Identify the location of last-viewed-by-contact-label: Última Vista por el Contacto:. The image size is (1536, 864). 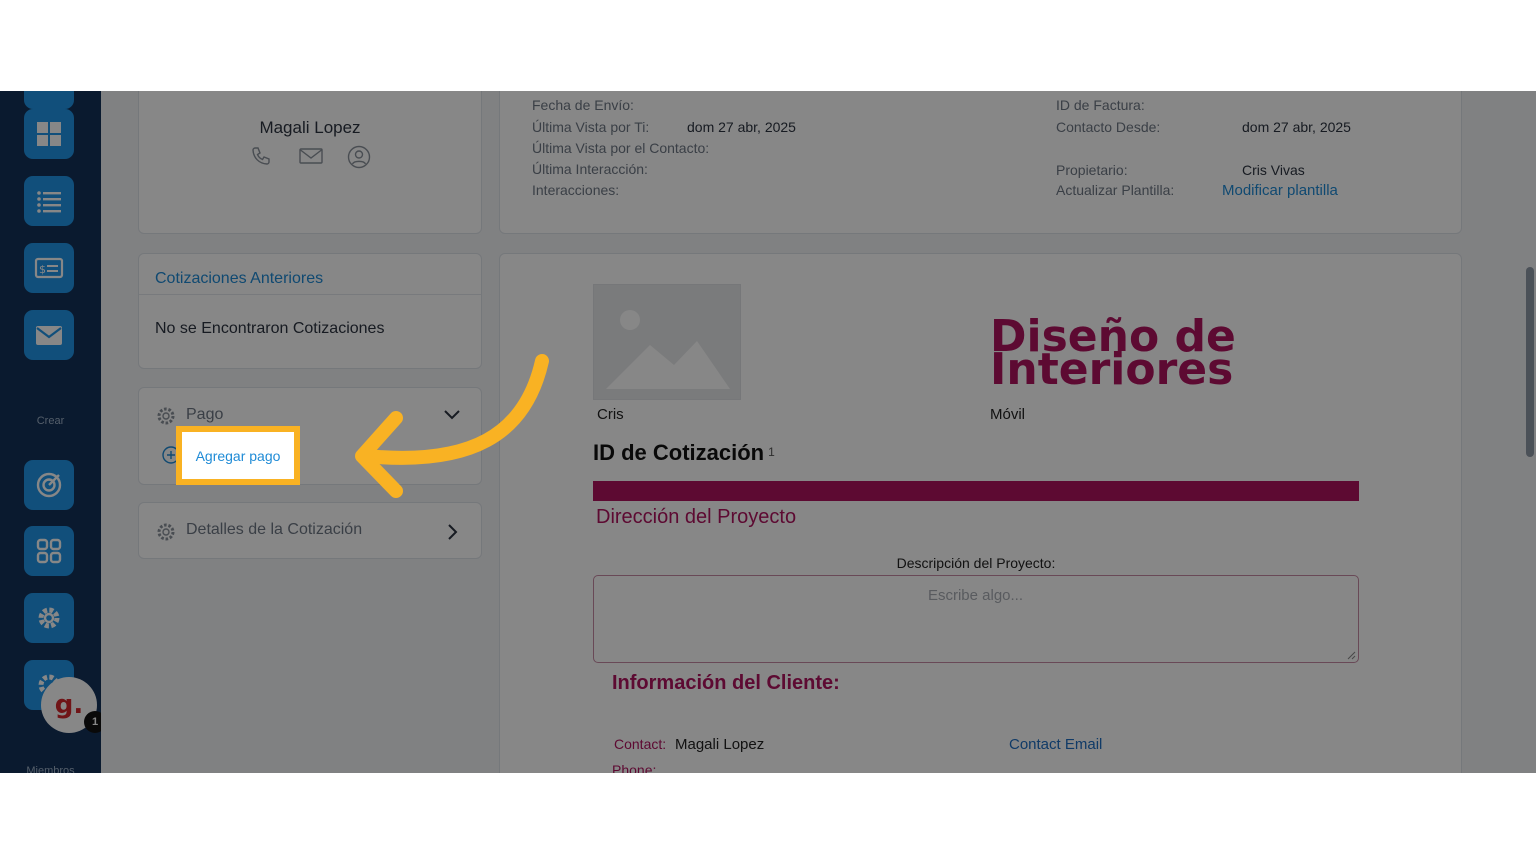
(621, 148).